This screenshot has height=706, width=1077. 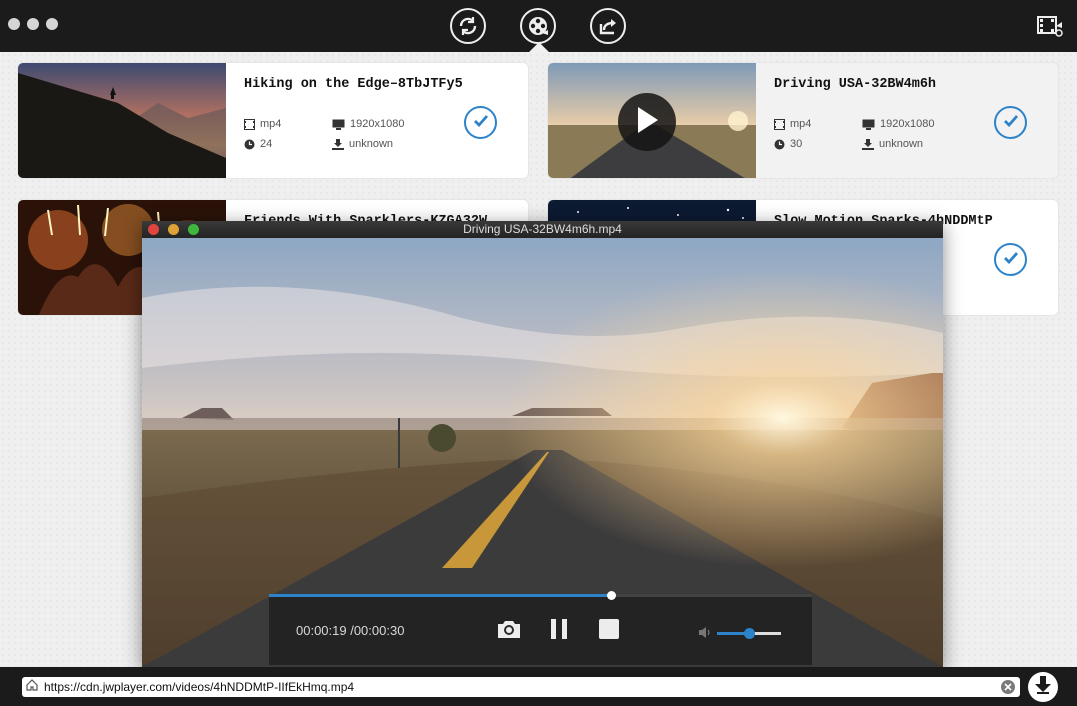 I want to click on window-minimize-dot, so click(x=33, y=24).